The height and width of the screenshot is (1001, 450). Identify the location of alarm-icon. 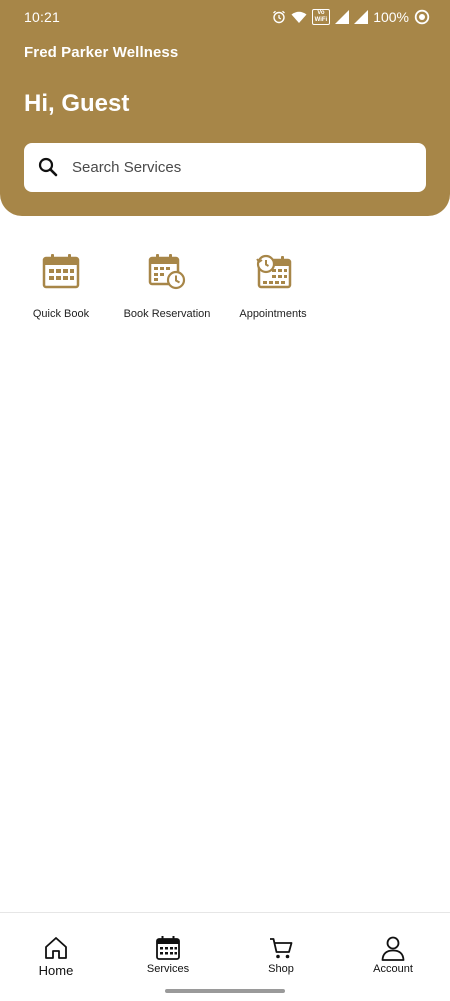
(279, 17).